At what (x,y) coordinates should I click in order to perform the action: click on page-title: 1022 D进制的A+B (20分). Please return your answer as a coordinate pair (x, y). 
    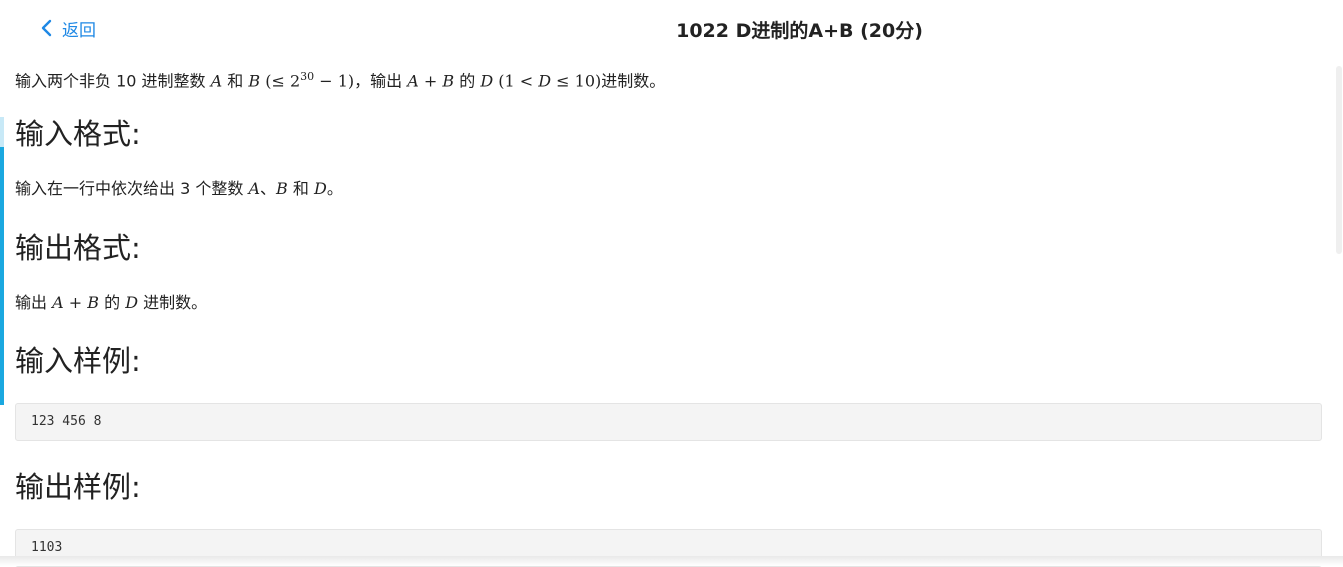
    Looking at the image, I should click on (799, 31).